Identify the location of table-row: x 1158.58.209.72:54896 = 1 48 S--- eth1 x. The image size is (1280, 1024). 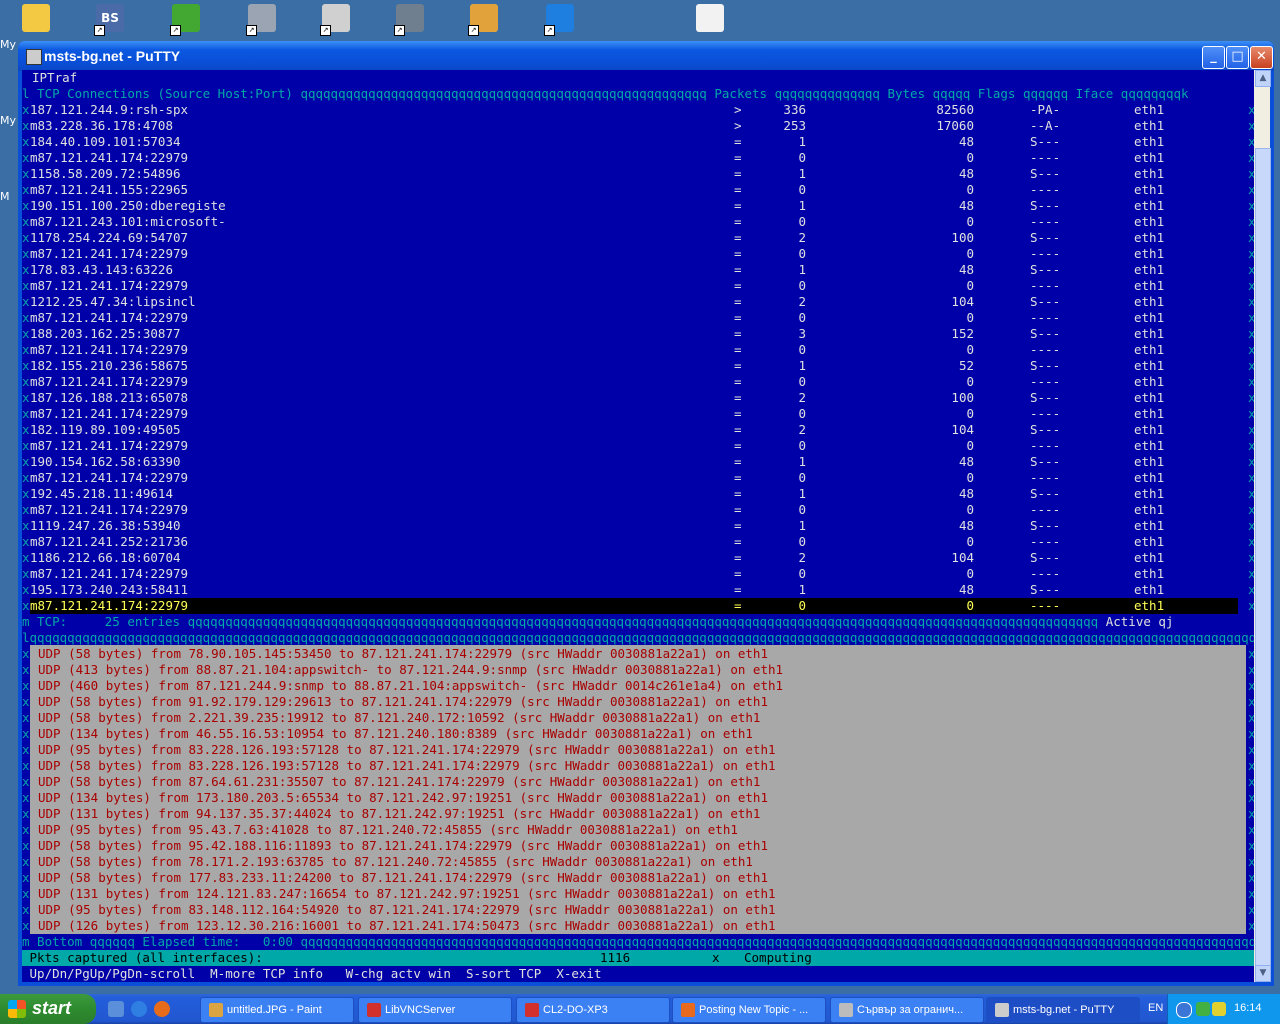
(639, 174).